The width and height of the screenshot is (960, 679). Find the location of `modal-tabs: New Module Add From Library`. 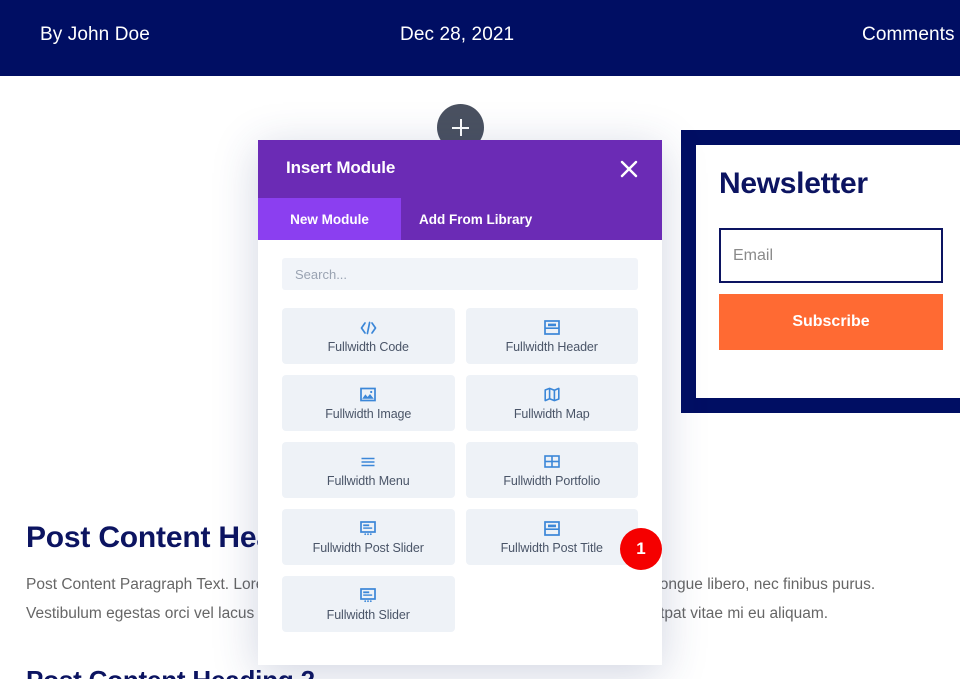

modal-tabs: New Module Add From Library is located at coordinates (460, 219).